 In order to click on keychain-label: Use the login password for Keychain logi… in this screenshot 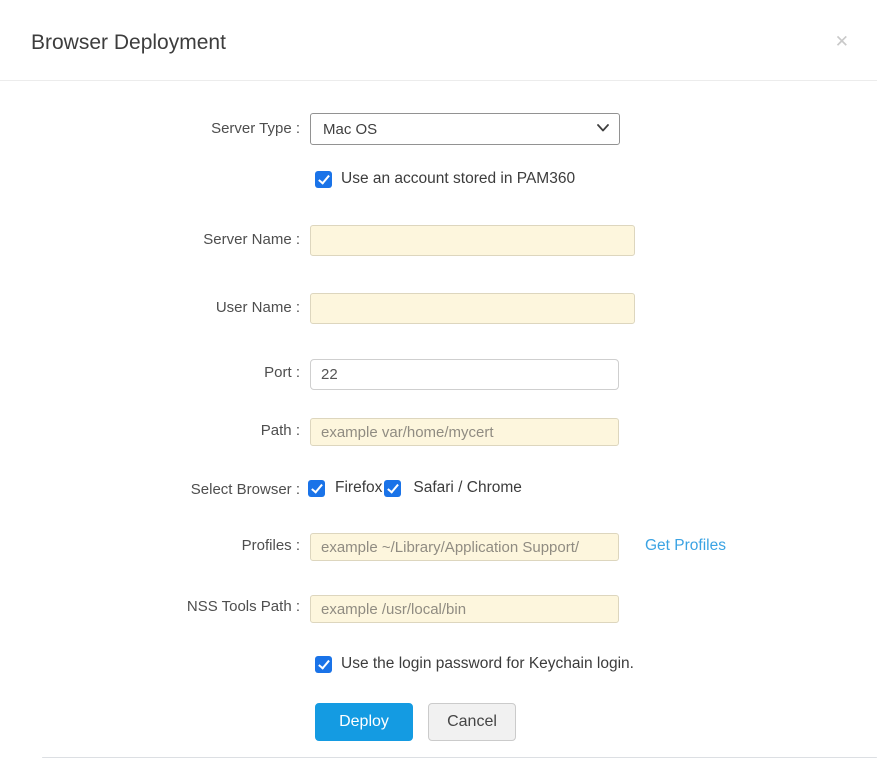, I will do `click(487, 663)`.